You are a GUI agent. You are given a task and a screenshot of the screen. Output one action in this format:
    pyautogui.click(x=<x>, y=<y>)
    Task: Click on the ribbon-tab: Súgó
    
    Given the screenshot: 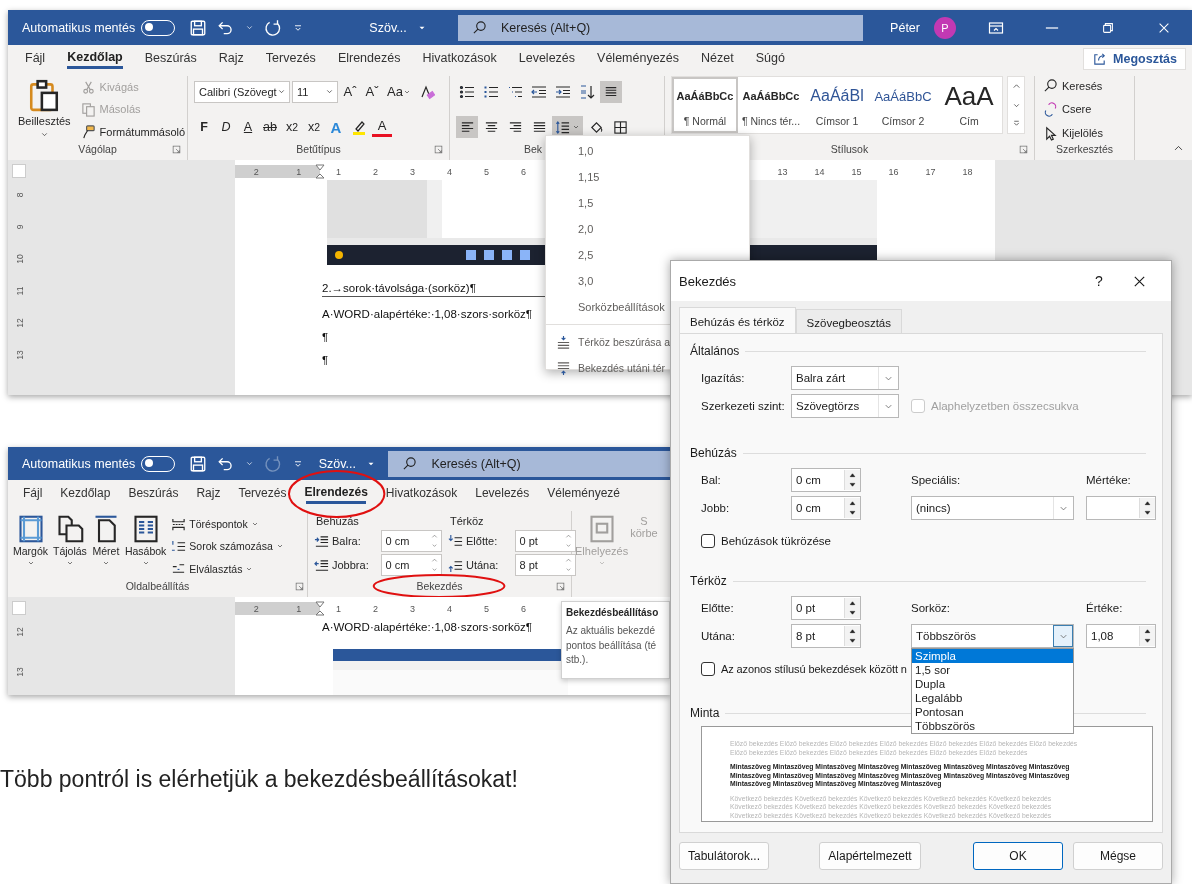 What is the action you would take?
    pyautogui.click(x=770, y=58)
    